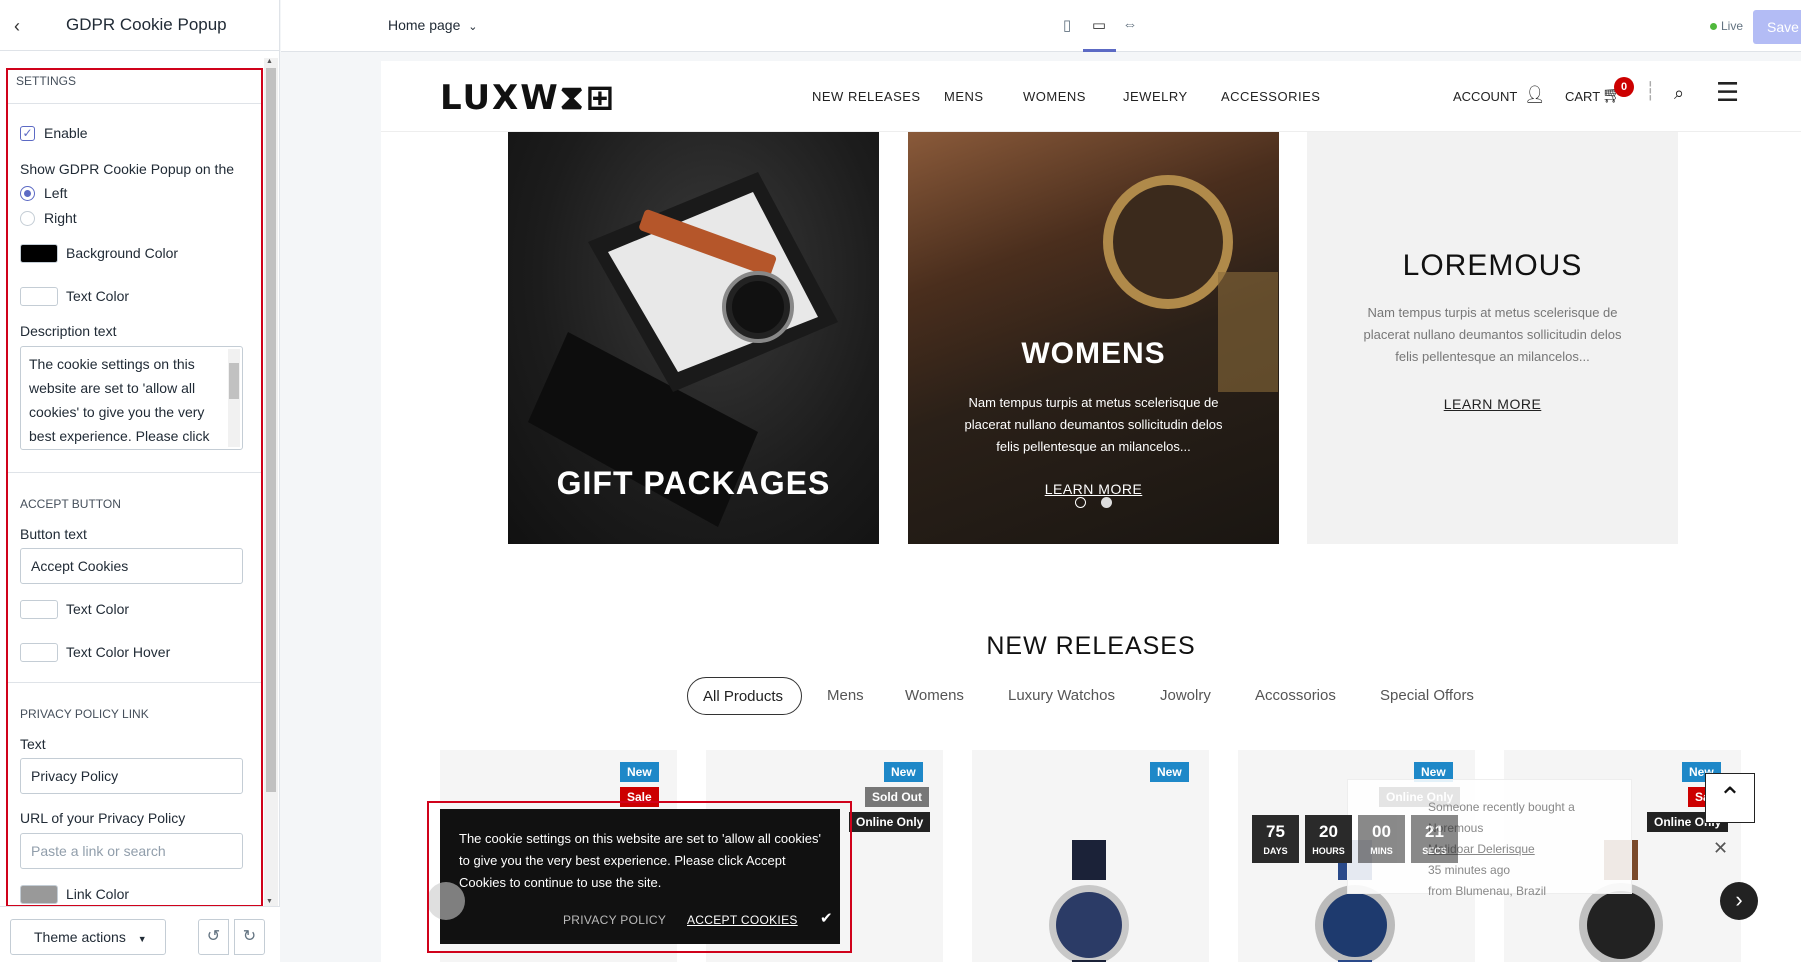 The image size is (1801, 962). Describe the element at coordinates (269, 61) in the screenshot. I see `scroll-up-icon: ▲` at that location.